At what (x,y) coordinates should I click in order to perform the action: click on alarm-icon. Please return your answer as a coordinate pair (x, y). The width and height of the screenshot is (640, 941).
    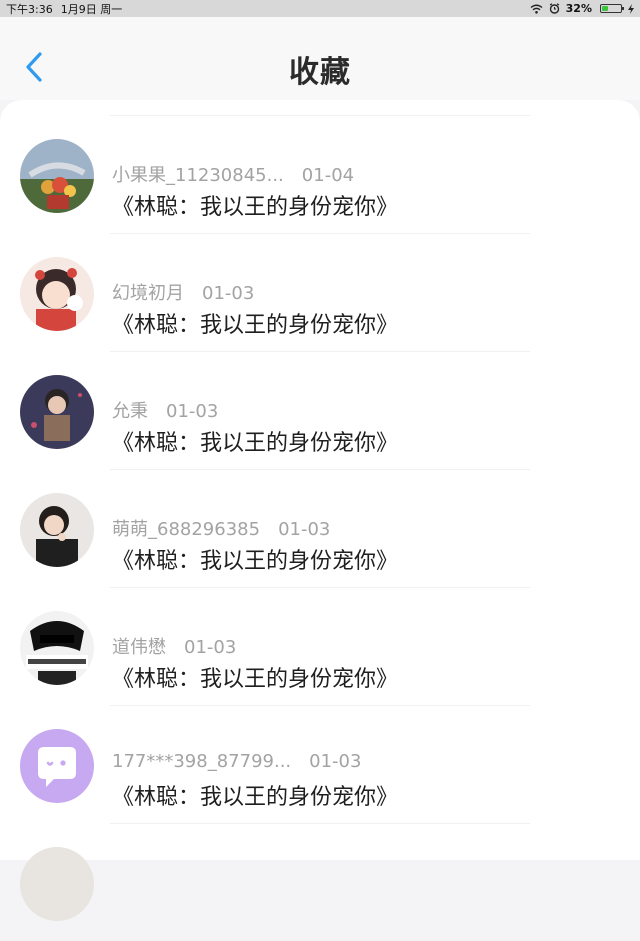
    Looking at the image, I should click on (554, 8).